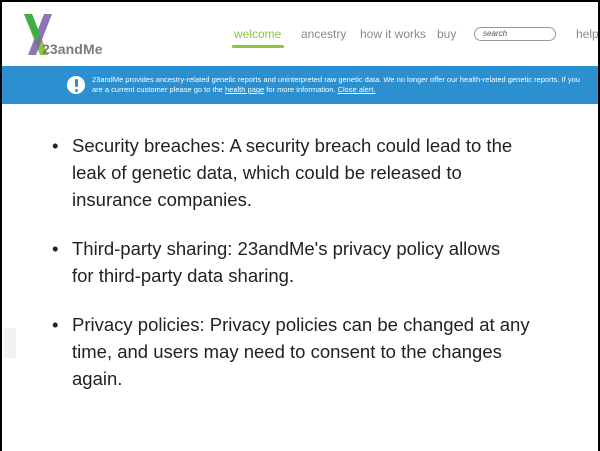 The image size is (600, 451). I want to click on logo: 23andMe, so click(80, 34).